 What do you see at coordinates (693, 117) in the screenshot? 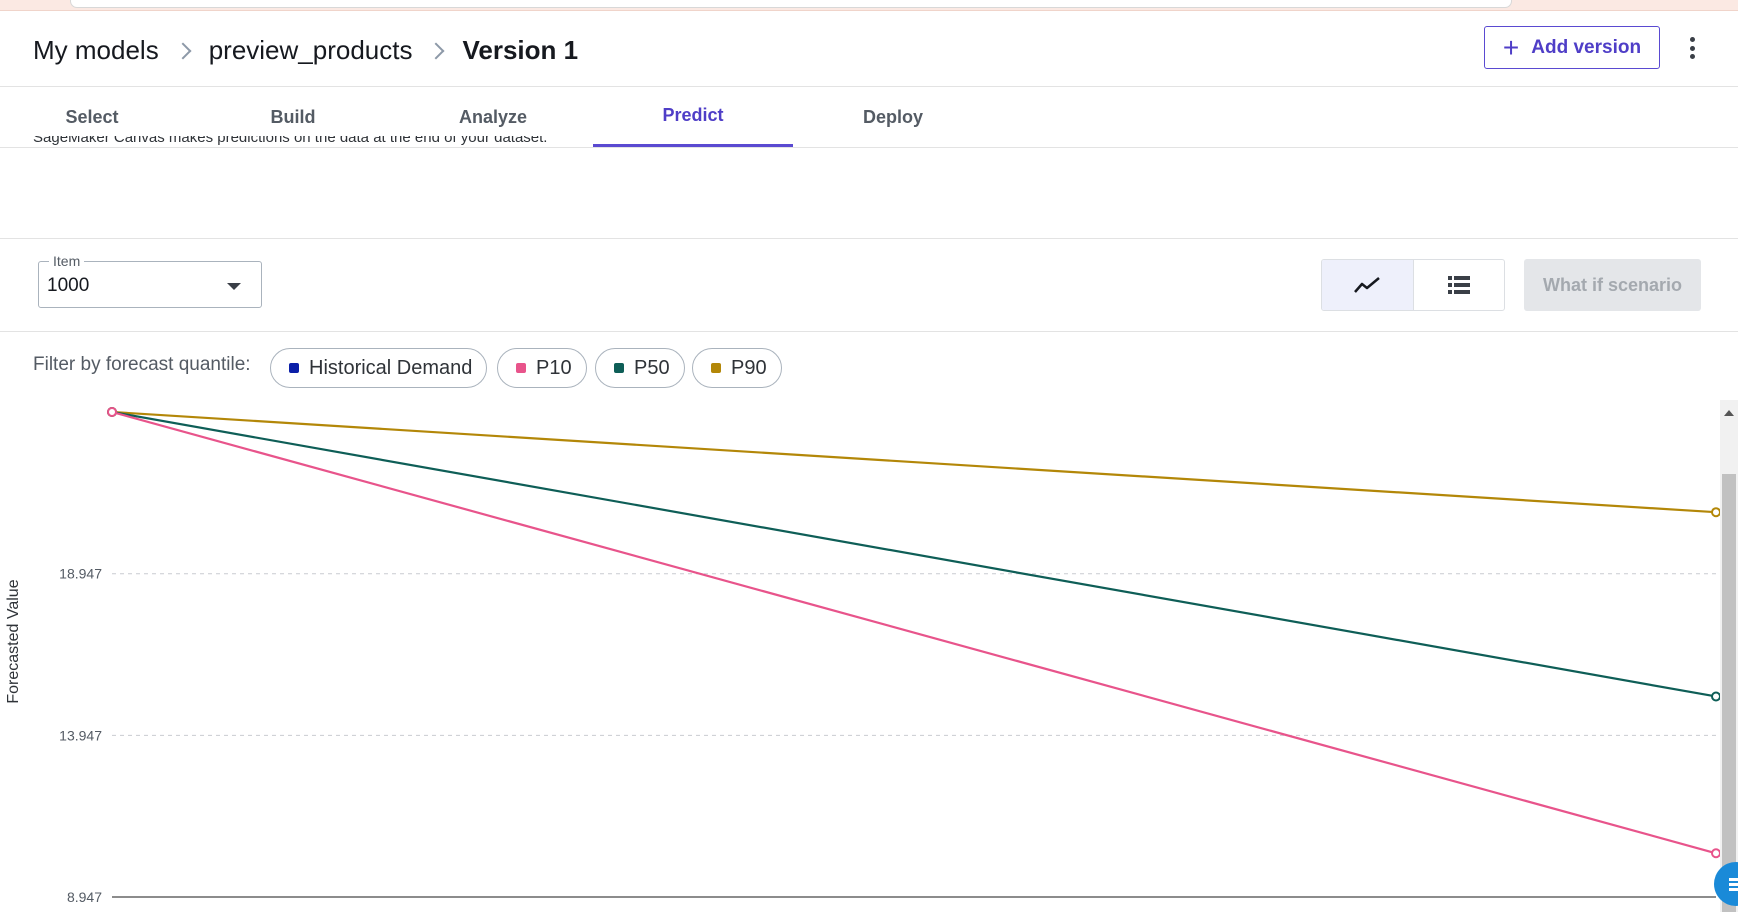
I see `tab-predict: Predict` at bounding box center [693, 117].